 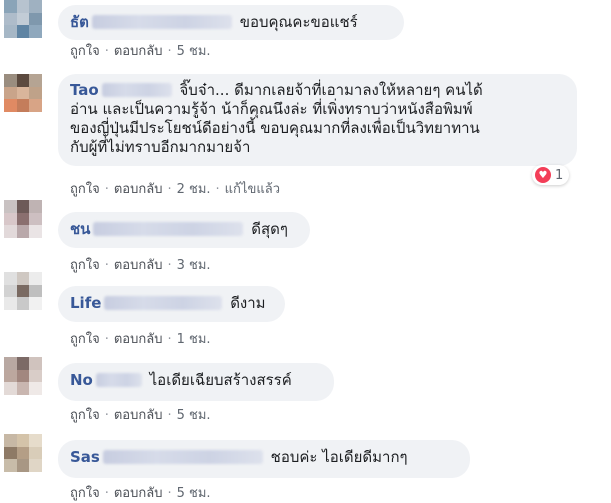 What do you see at coordinates (85, 303) in the screenshot?
I see `commenter-name: Life` at bounding box center [85, 303].